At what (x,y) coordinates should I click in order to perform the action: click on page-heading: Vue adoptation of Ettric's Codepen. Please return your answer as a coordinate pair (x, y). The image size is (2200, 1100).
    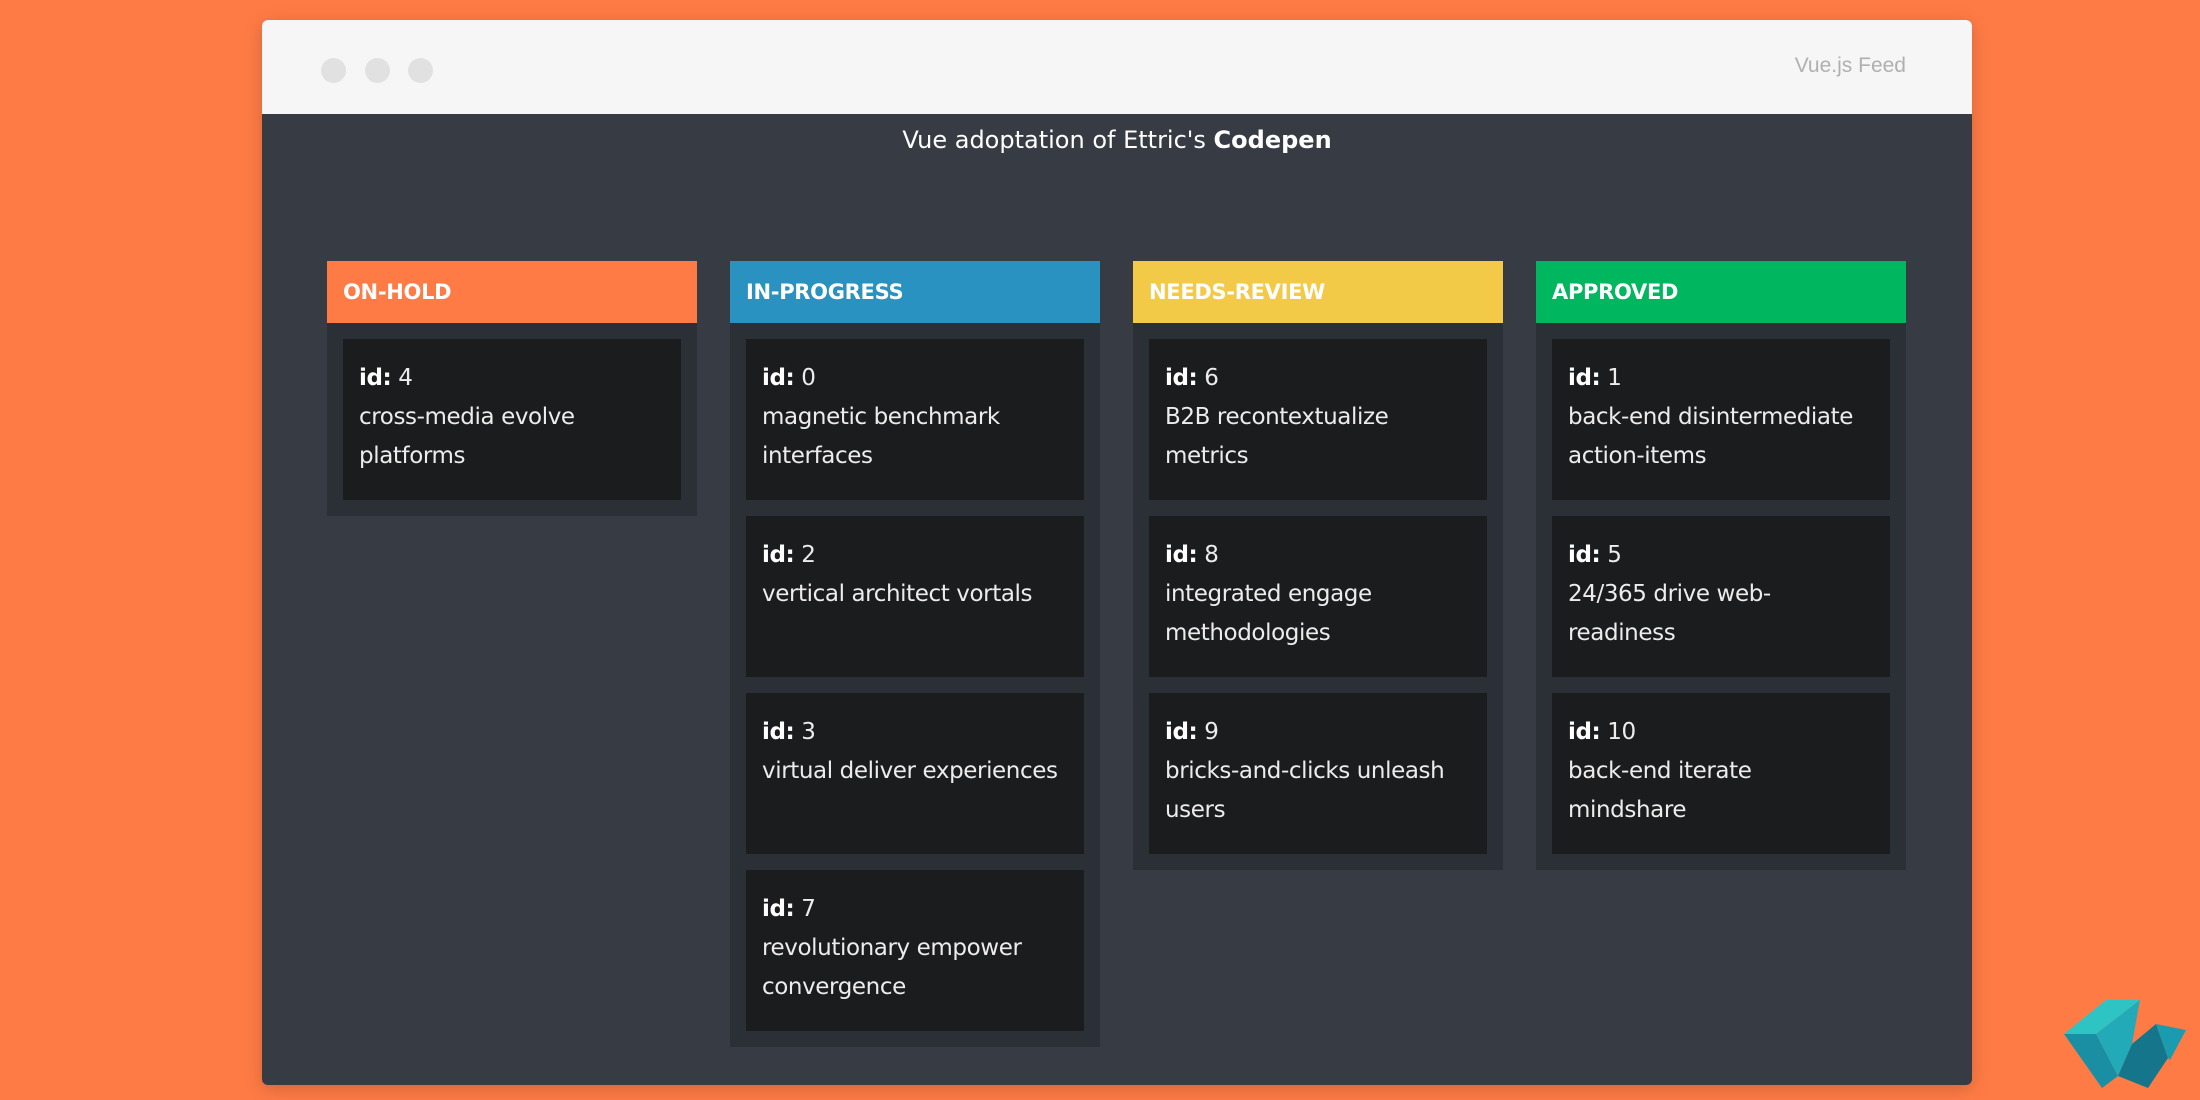
    Looking at the image, I should click on (1117, 140).